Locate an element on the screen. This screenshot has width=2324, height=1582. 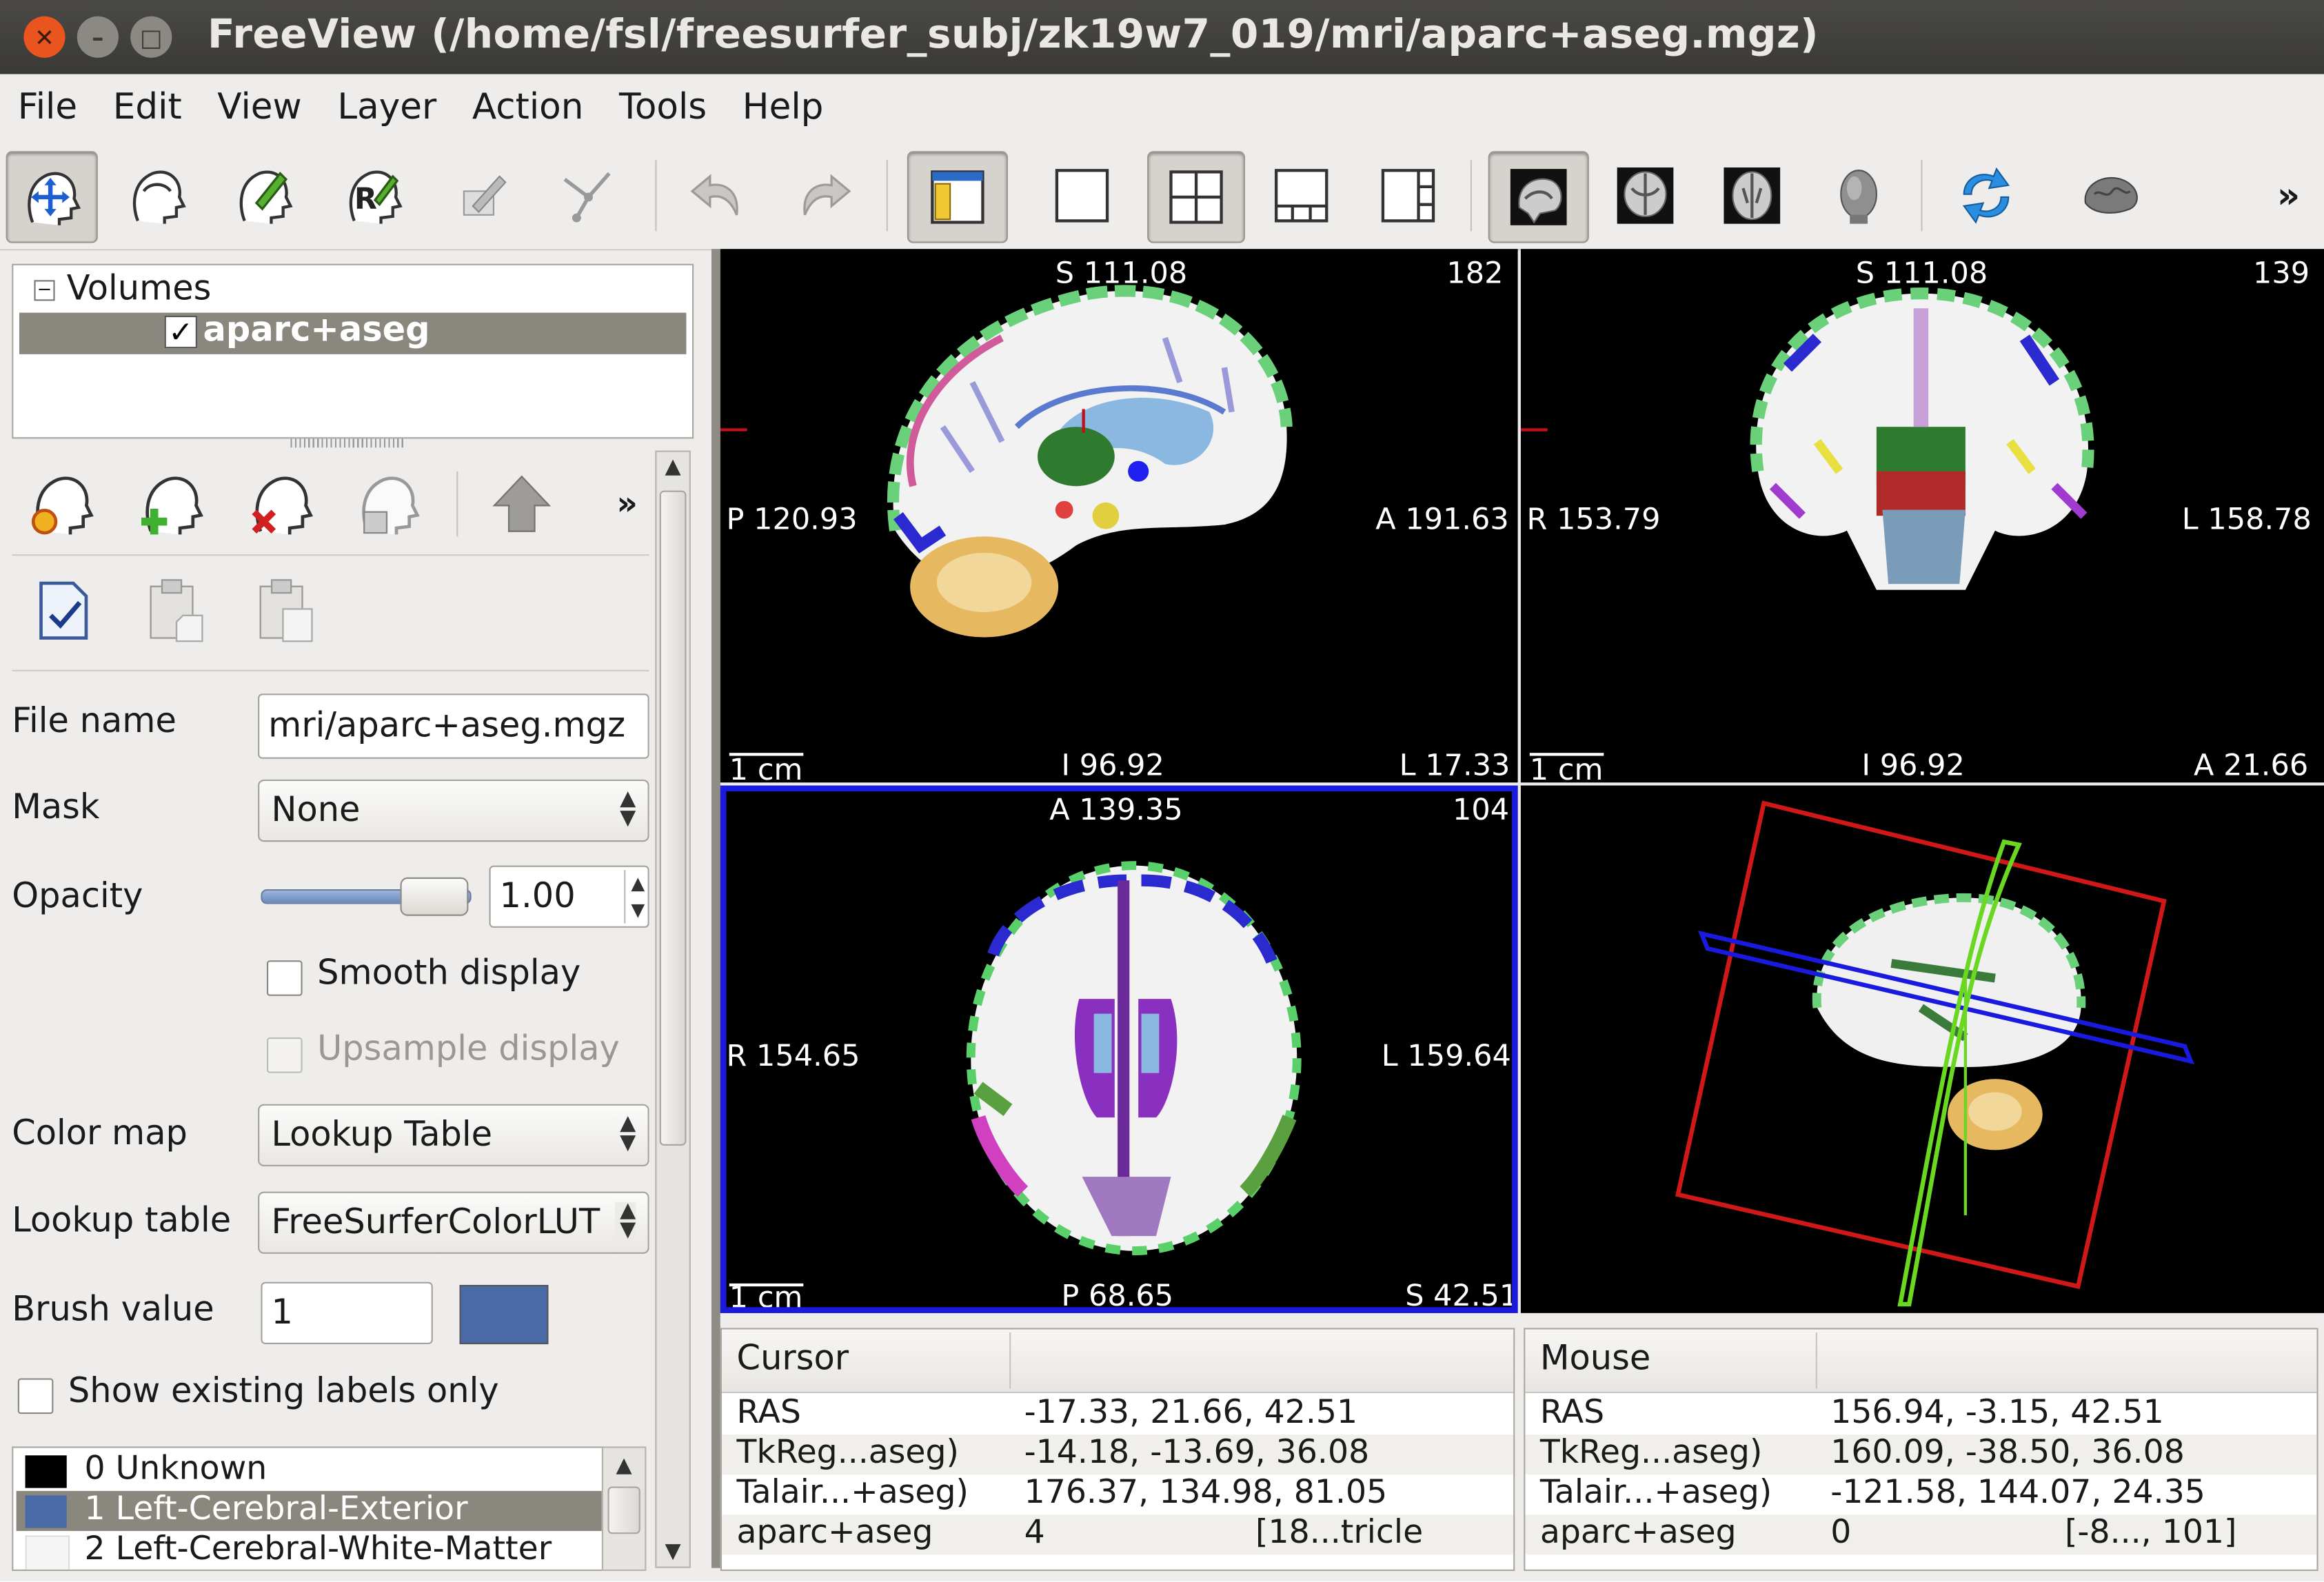
info-value: -121.58, 144.07, 24.35 is located at coordinates (2017, 1493).